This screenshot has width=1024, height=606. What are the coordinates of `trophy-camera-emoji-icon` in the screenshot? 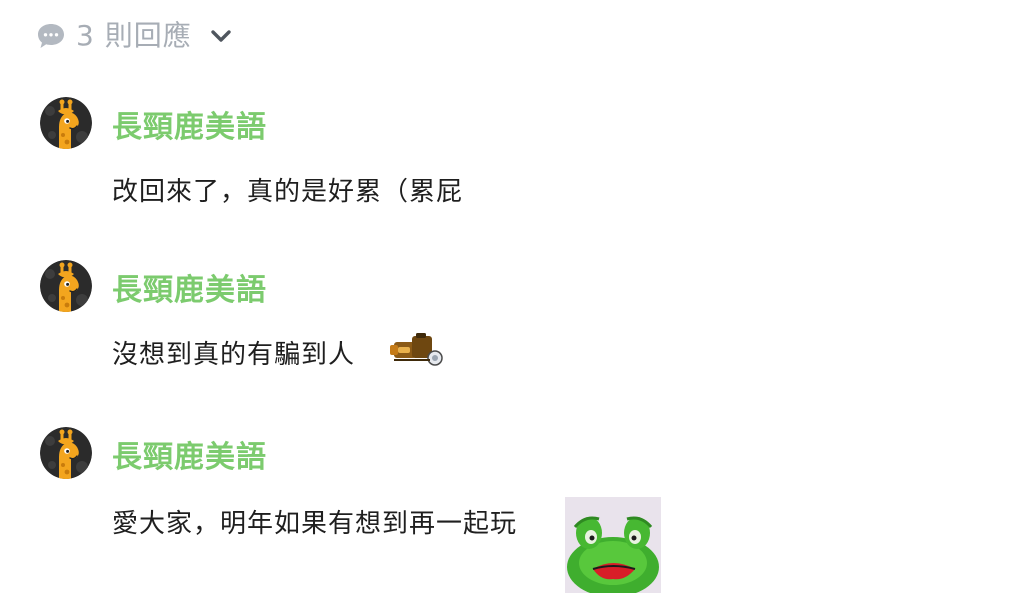 It's located at (416, 349).